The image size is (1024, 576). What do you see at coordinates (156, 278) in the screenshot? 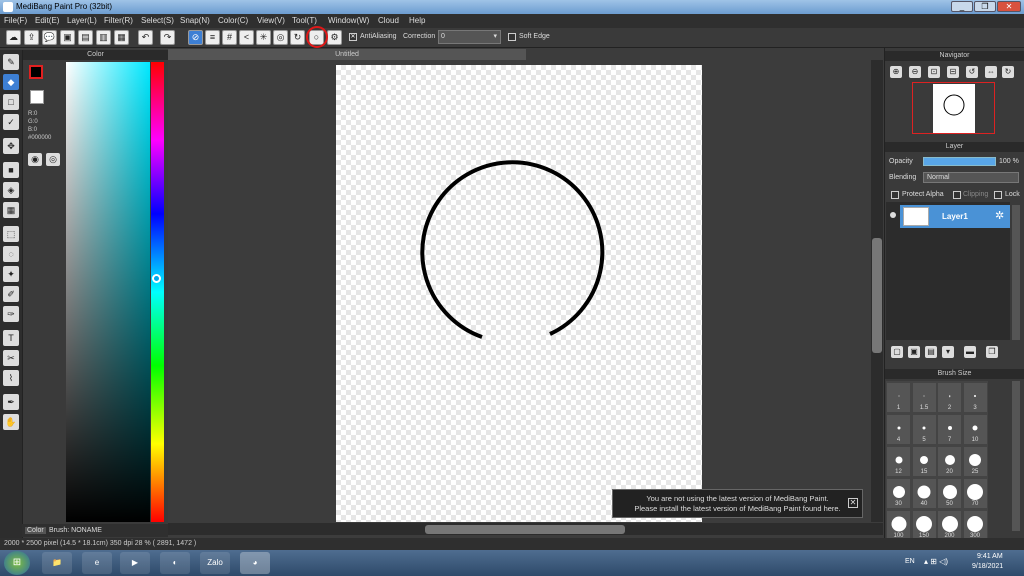
I see `hue-slider-handle` at bounding box center [156, 278].